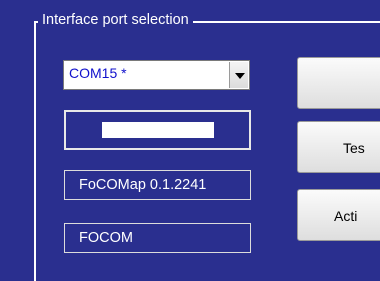  Describe the element at coordinates (115, 20) in the screenshot. I see `group-box-title: Interface port selection` at that location.